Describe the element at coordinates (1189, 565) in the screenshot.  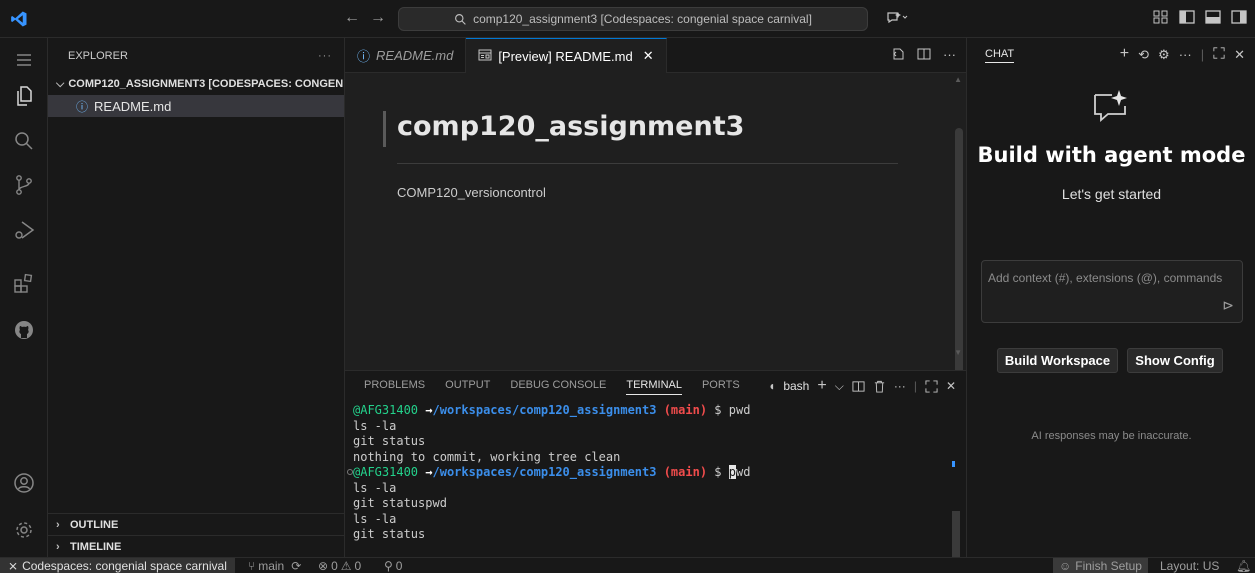
I see `keyboard-layout: Layout: US` at that location.